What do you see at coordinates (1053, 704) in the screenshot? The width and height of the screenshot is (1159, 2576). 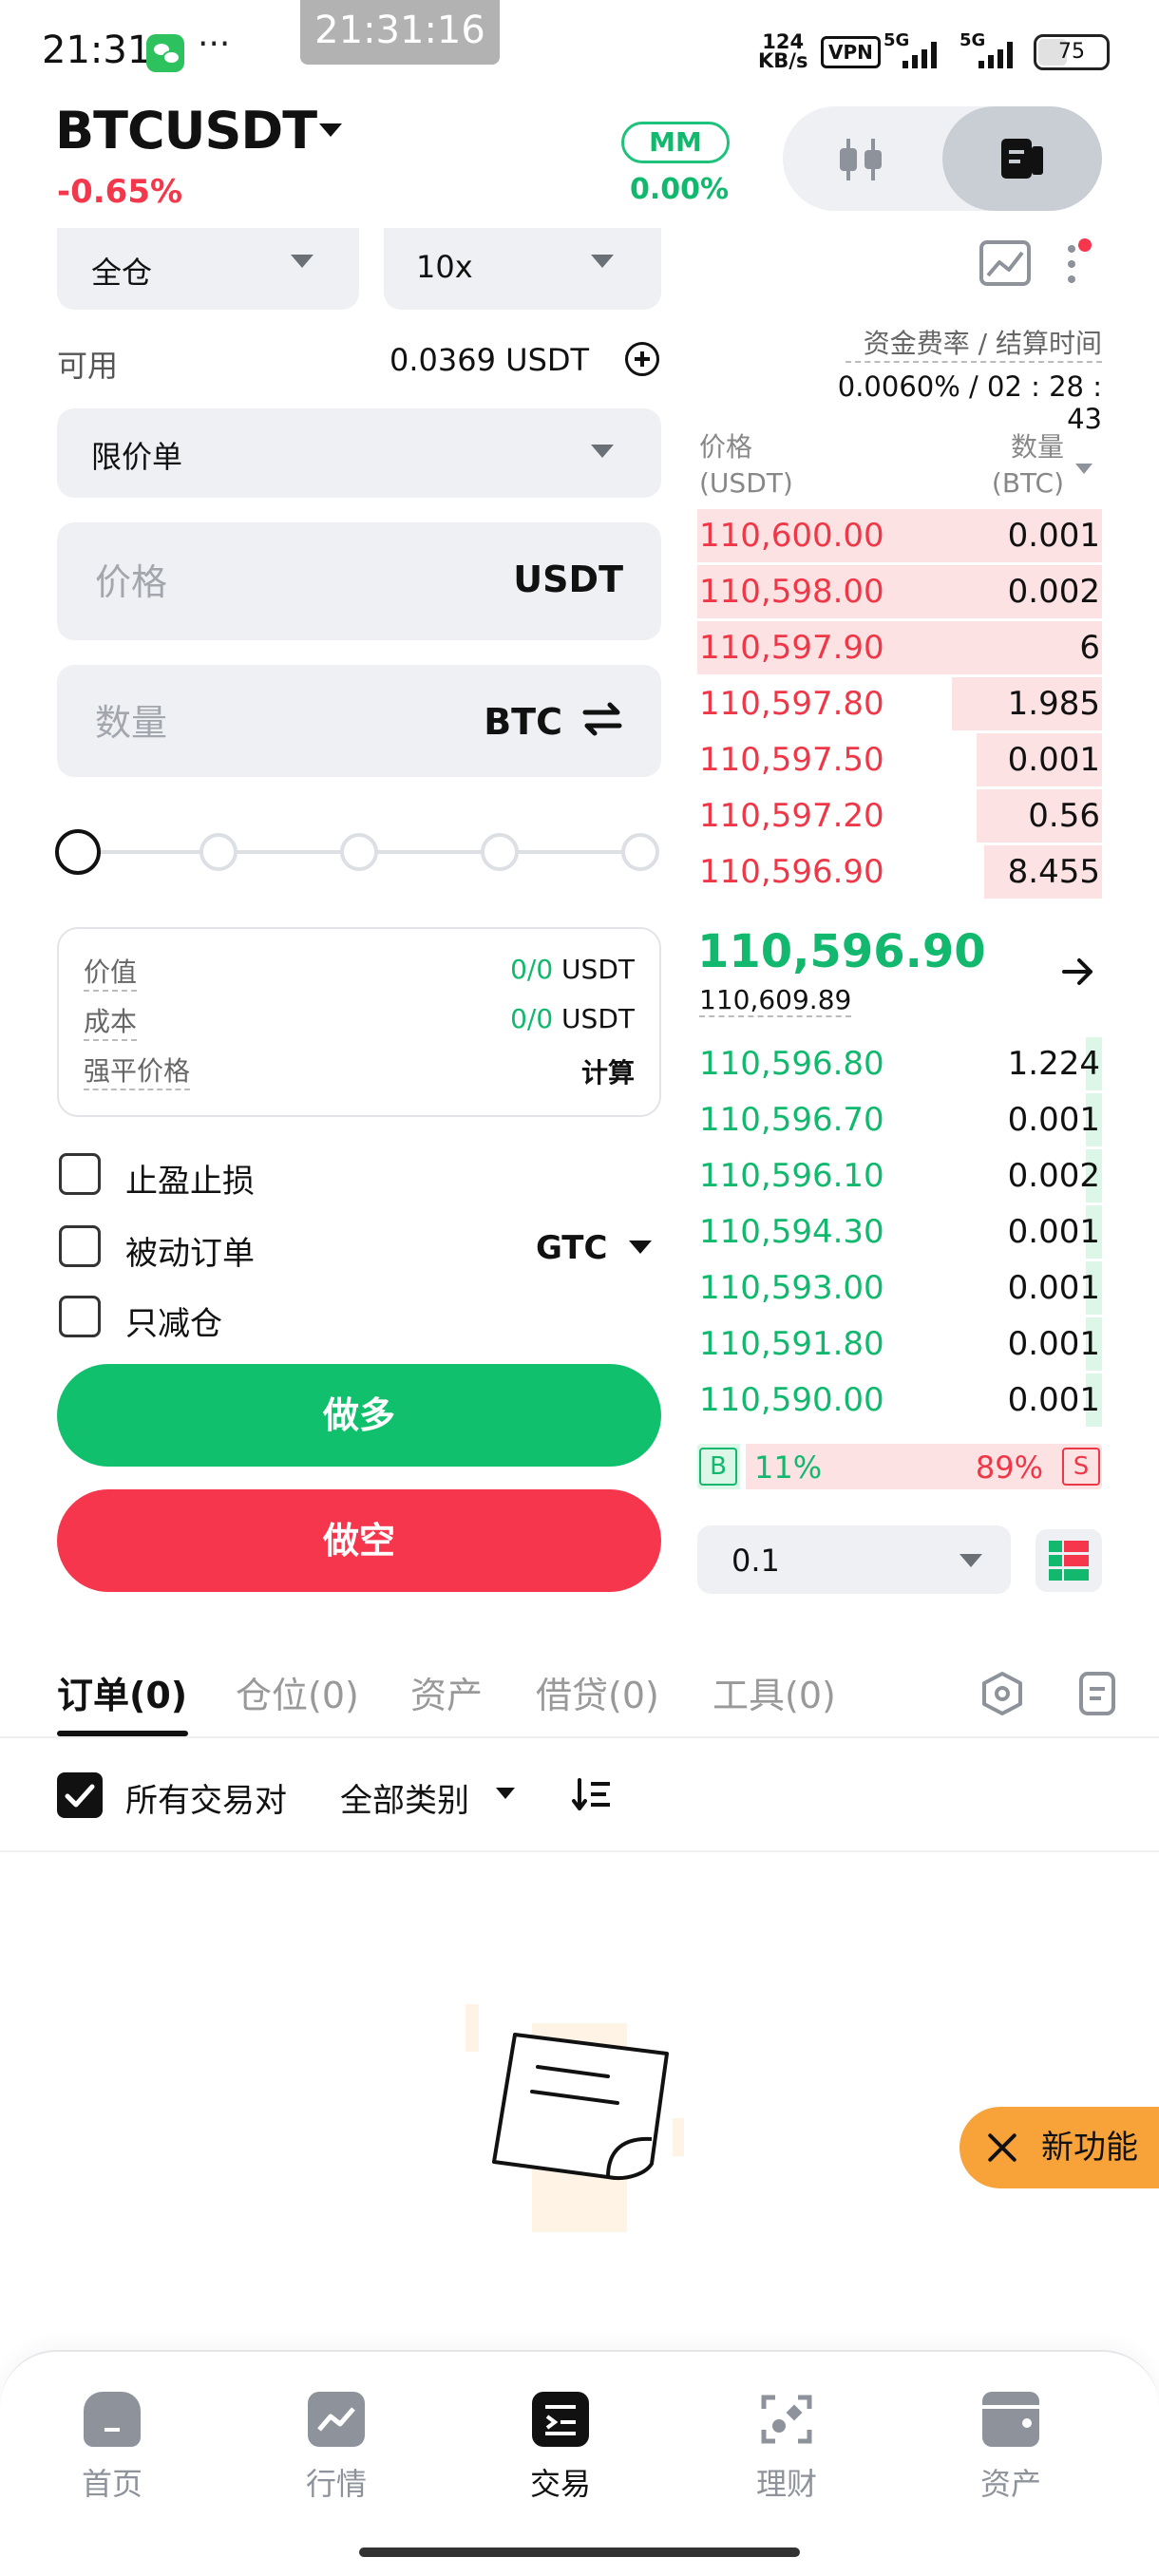 I see `ask-quantity: 1.985` at bounding box center [1053, 704].